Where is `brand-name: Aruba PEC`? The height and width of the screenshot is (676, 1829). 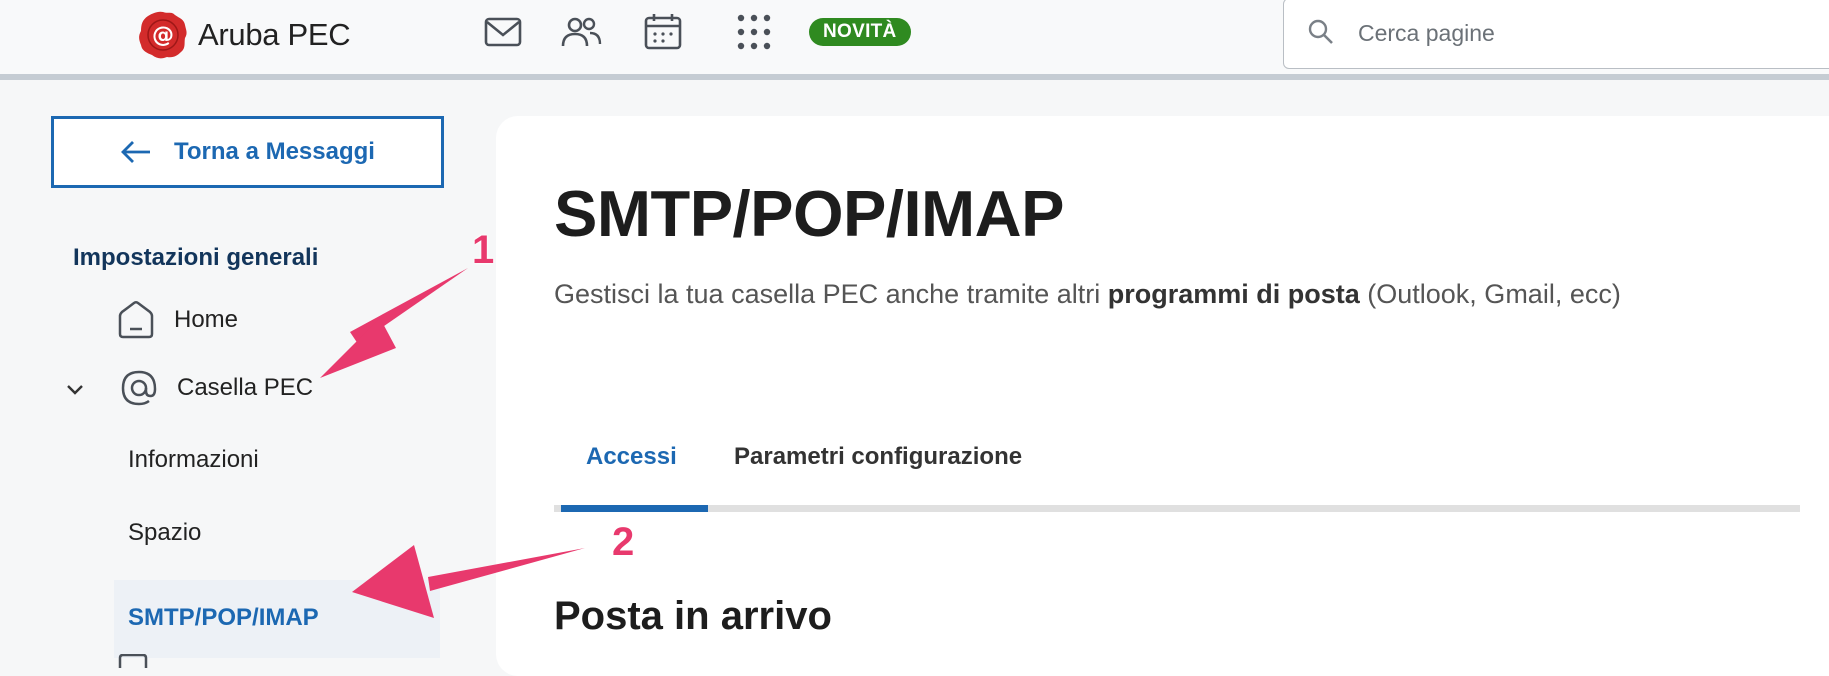
brand-name: Aruba PEC is located at coordinates (274, 34).